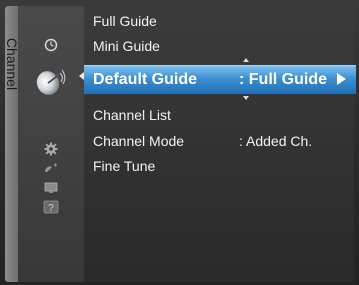 This screenshot has height=285, width=359. Describe the element at coordinates (275, 141) in the screenshot. I see `channel-mode-value: : Added Ch.` at that location.